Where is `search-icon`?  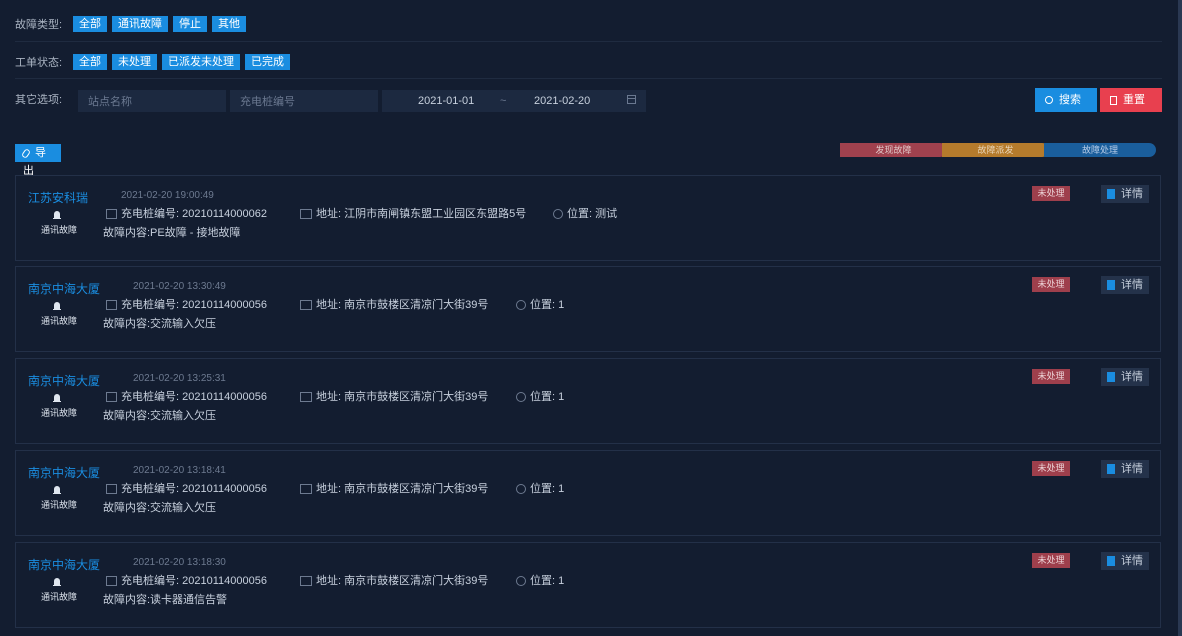
search-icon is located at coordinates (1049, 100).